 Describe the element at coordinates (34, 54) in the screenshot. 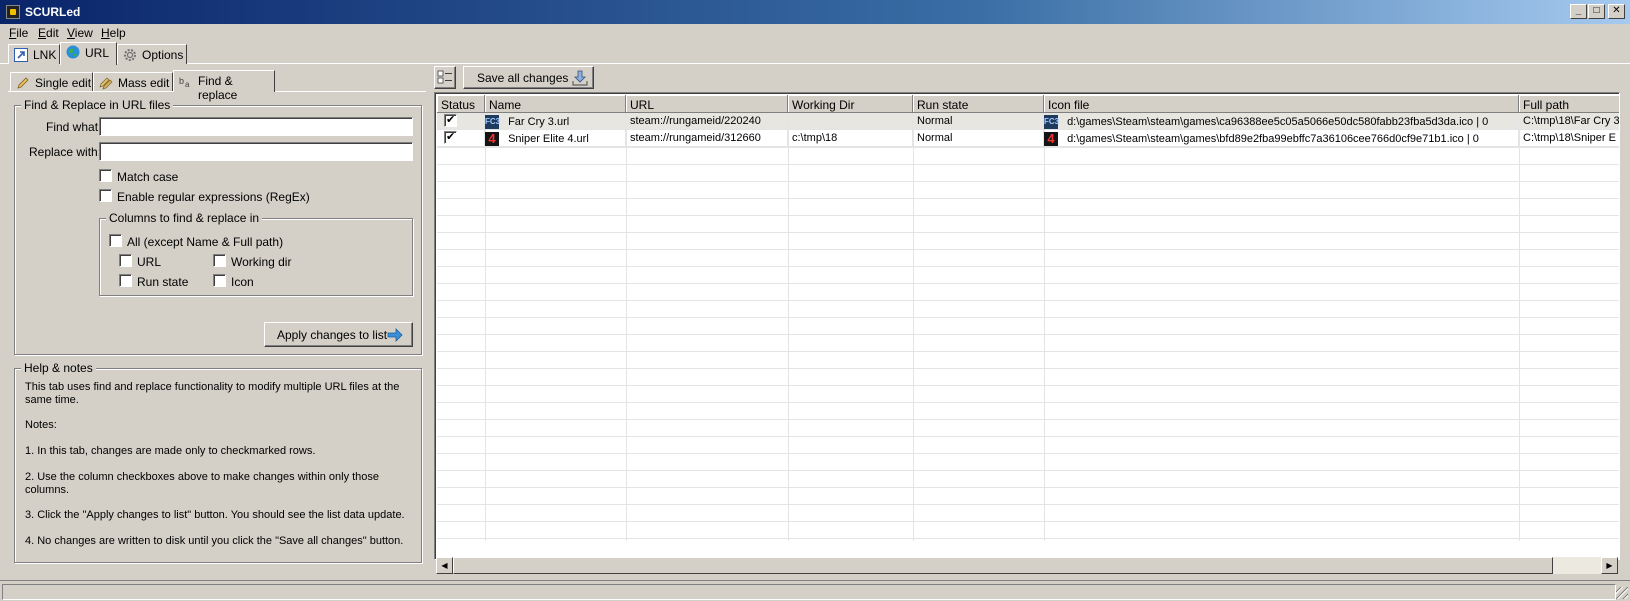

I see `tab-lnk: LNK` at that location.